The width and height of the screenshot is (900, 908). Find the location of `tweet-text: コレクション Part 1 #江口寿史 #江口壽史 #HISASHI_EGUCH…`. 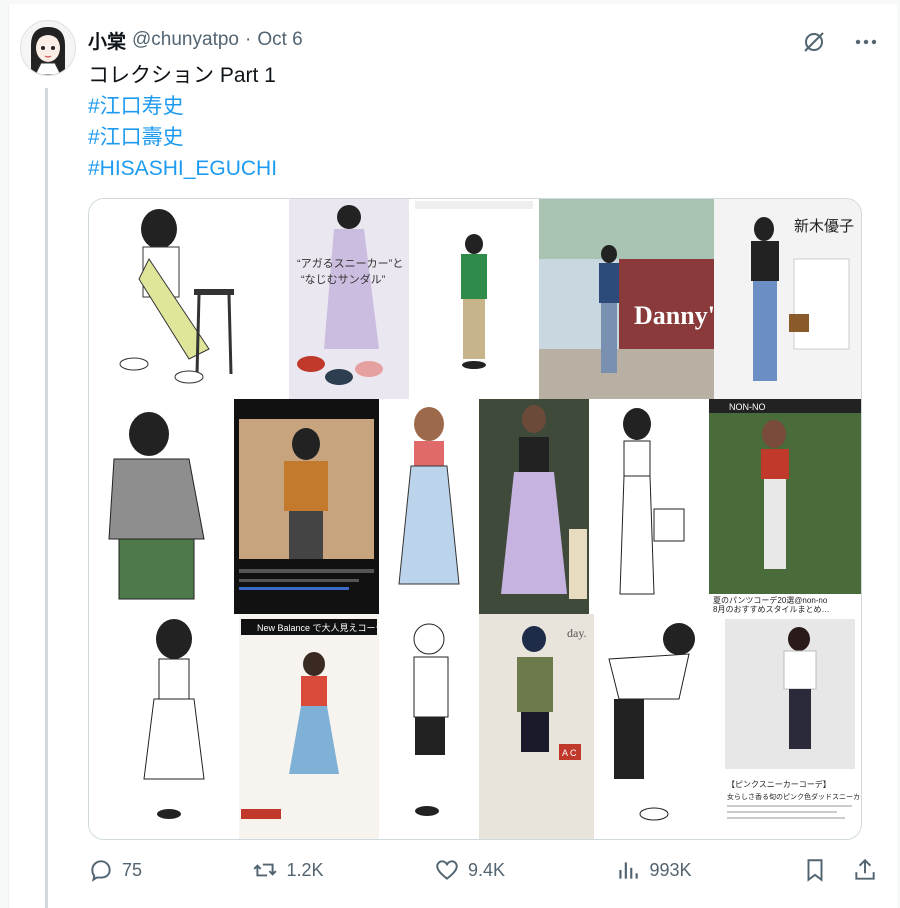

tweet-text: コレクション Part 1 #江口寿史 #江口壽史 #HISASHI_EGUCH… is located at coordinates (468, 122).